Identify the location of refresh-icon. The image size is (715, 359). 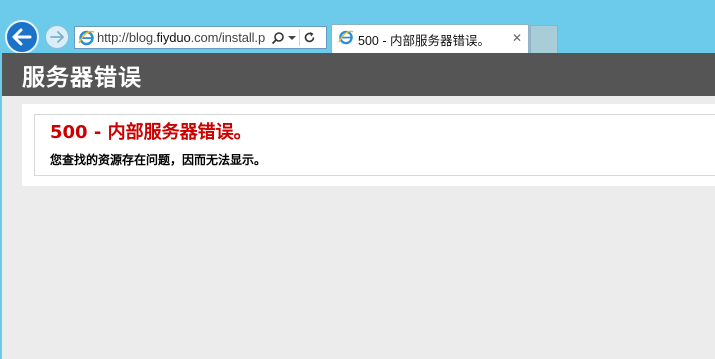
(309, 37).